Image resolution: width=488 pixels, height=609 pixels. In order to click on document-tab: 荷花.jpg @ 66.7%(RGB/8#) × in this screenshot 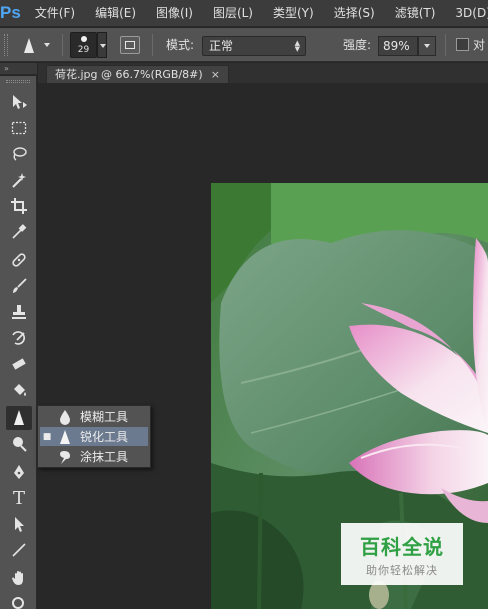, I will do `click(137, 74)`.